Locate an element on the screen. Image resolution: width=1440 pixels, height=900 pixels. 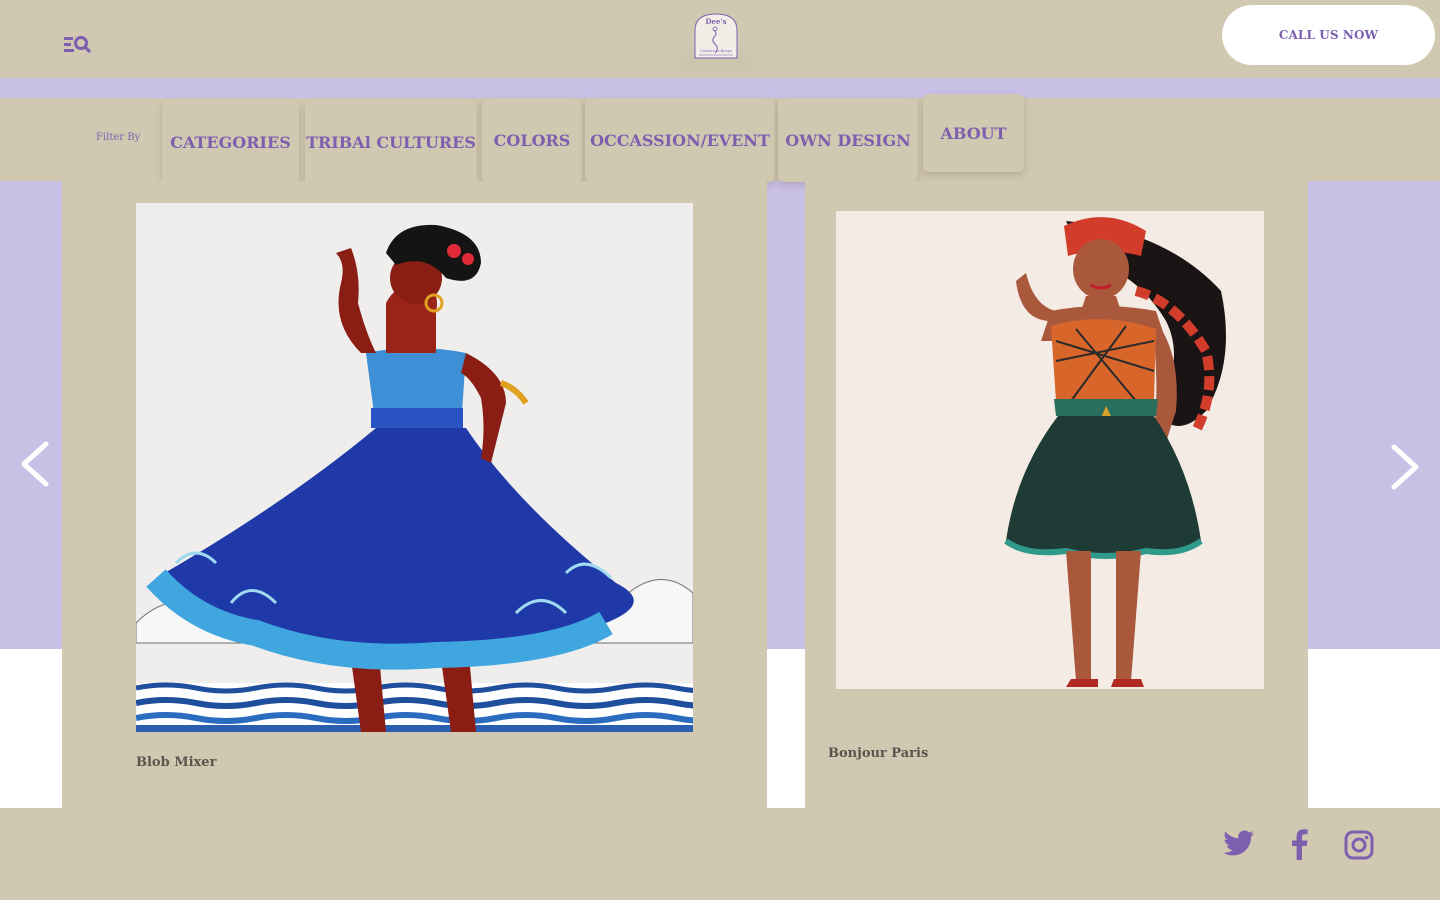
facebook-icon is located at coordinates (1299, 844).